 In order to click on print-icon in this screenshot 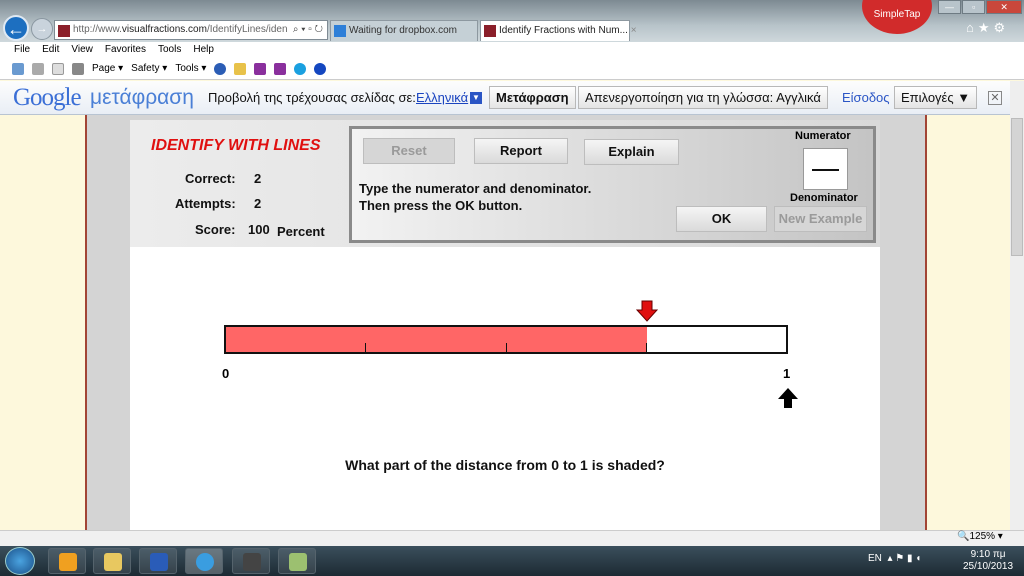, I will do `click(78, 69)`.